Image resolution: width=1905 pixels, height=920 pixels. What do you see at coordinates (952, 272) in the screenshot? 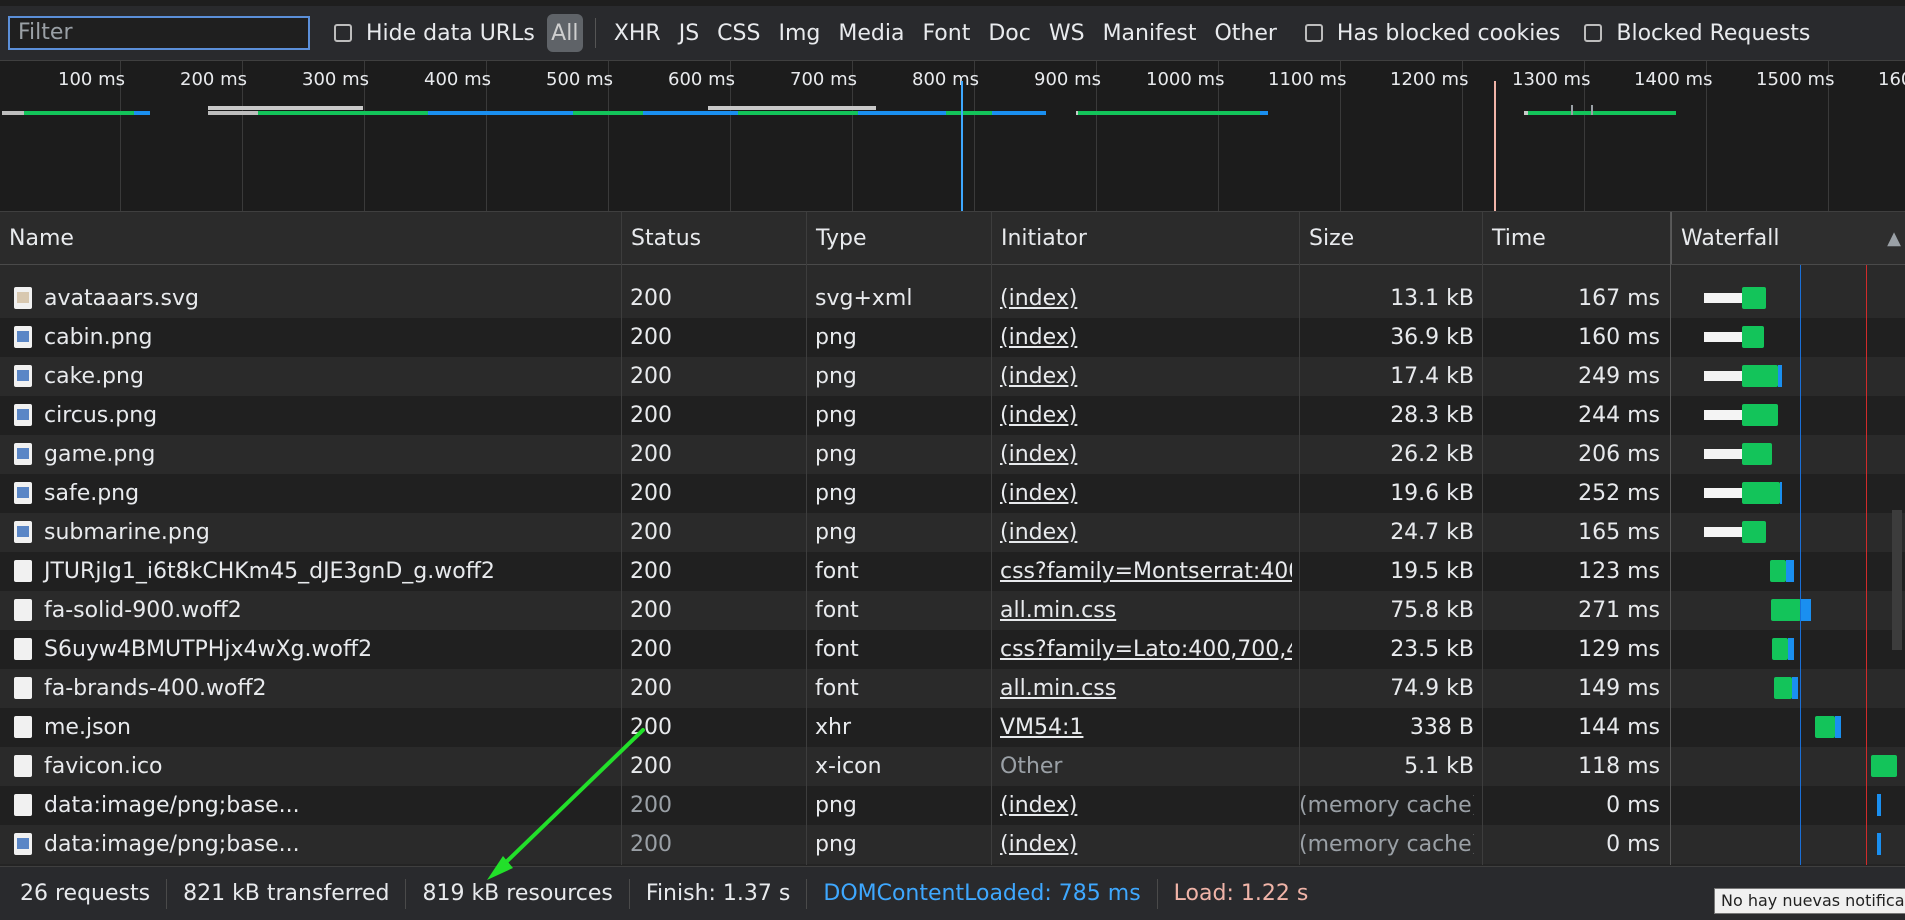
I see `table-row` at bounding box center [952, 272].